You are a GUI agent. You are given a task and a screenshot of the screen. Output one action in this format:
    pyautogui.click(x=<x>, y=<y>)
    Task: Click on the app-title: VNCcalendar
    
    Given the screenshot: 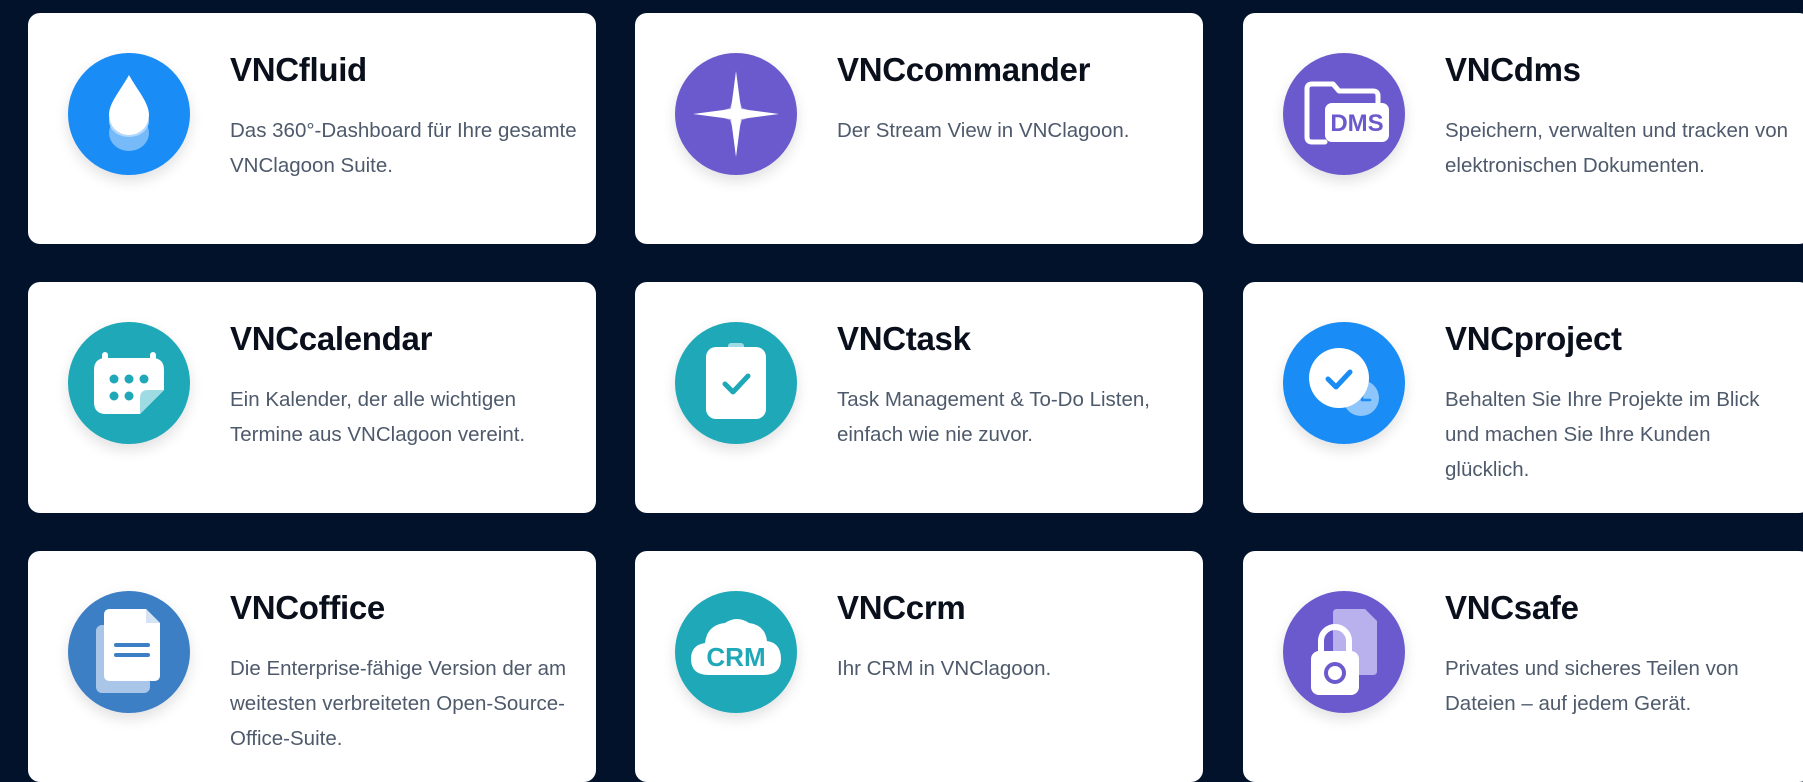 What is the action you would take?
    pyautogui.click(x=331, y=338)
    